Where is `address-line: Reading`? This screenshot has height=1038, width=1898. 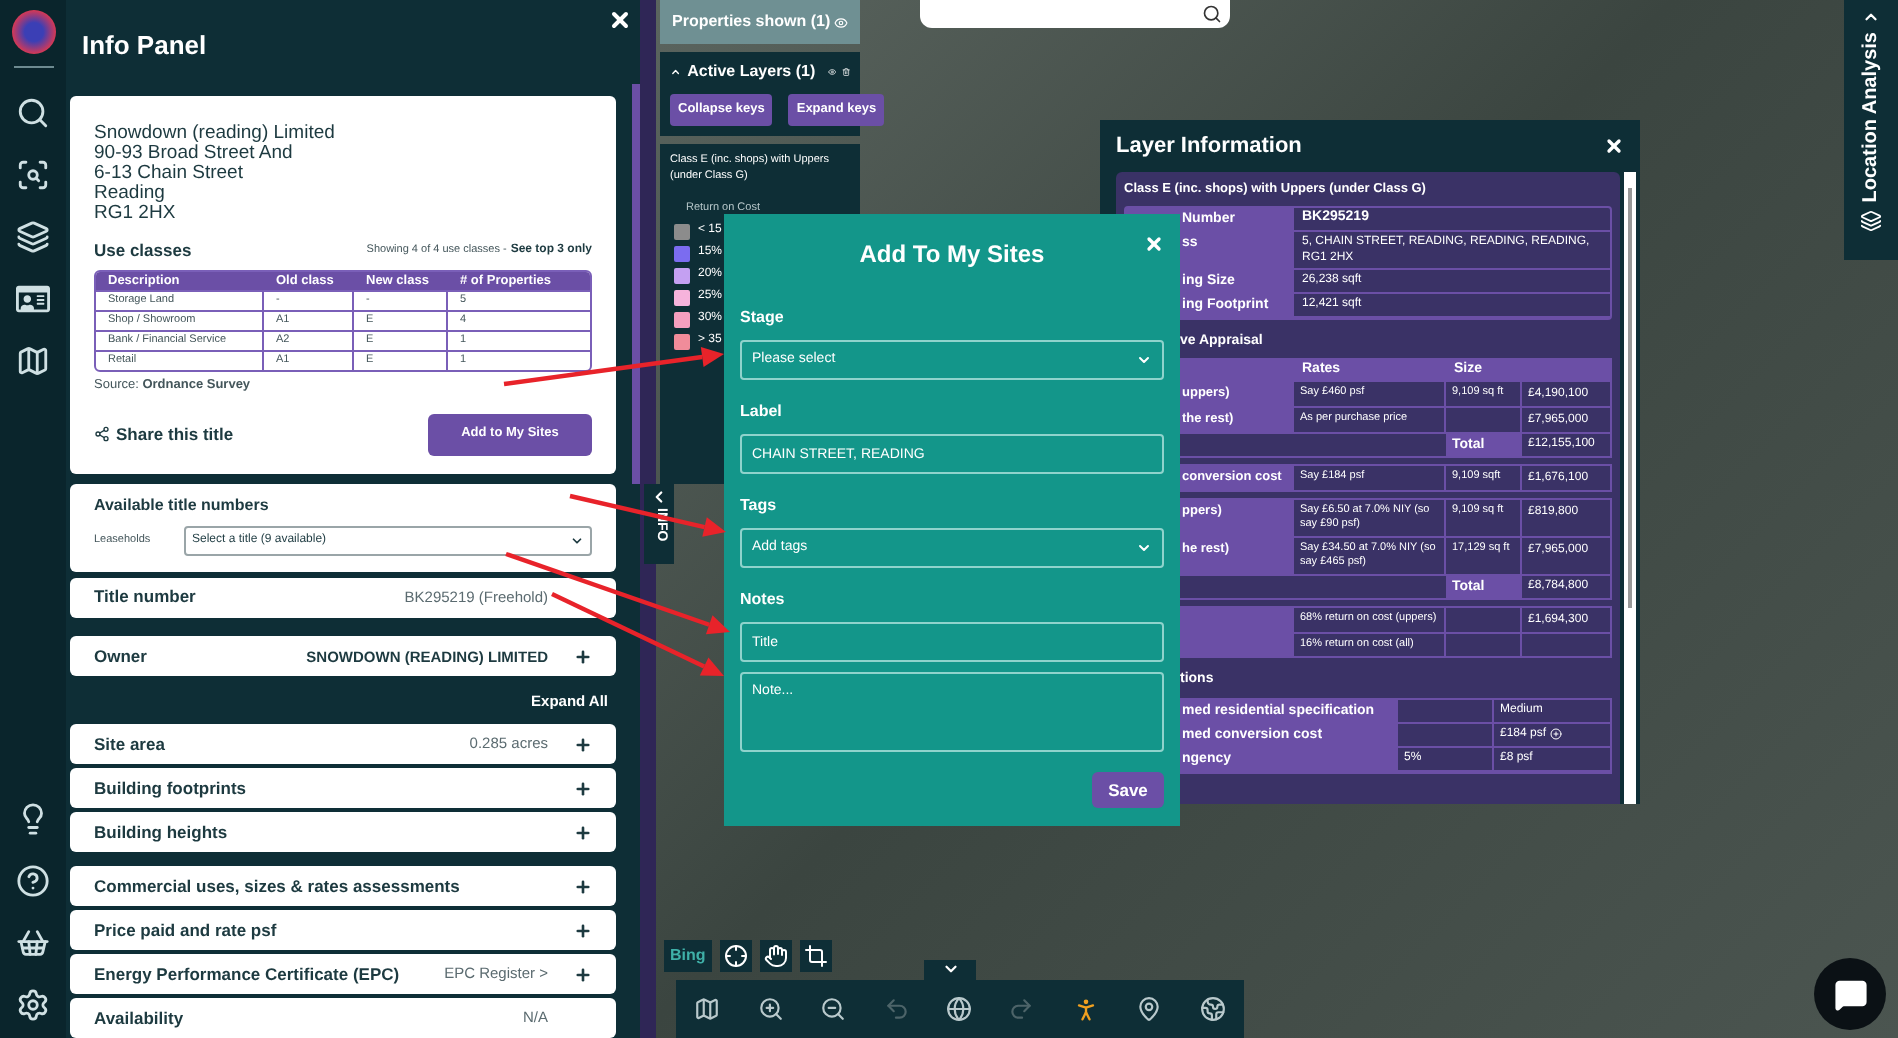 address-line: Reading is located at coordinates (130, 193).